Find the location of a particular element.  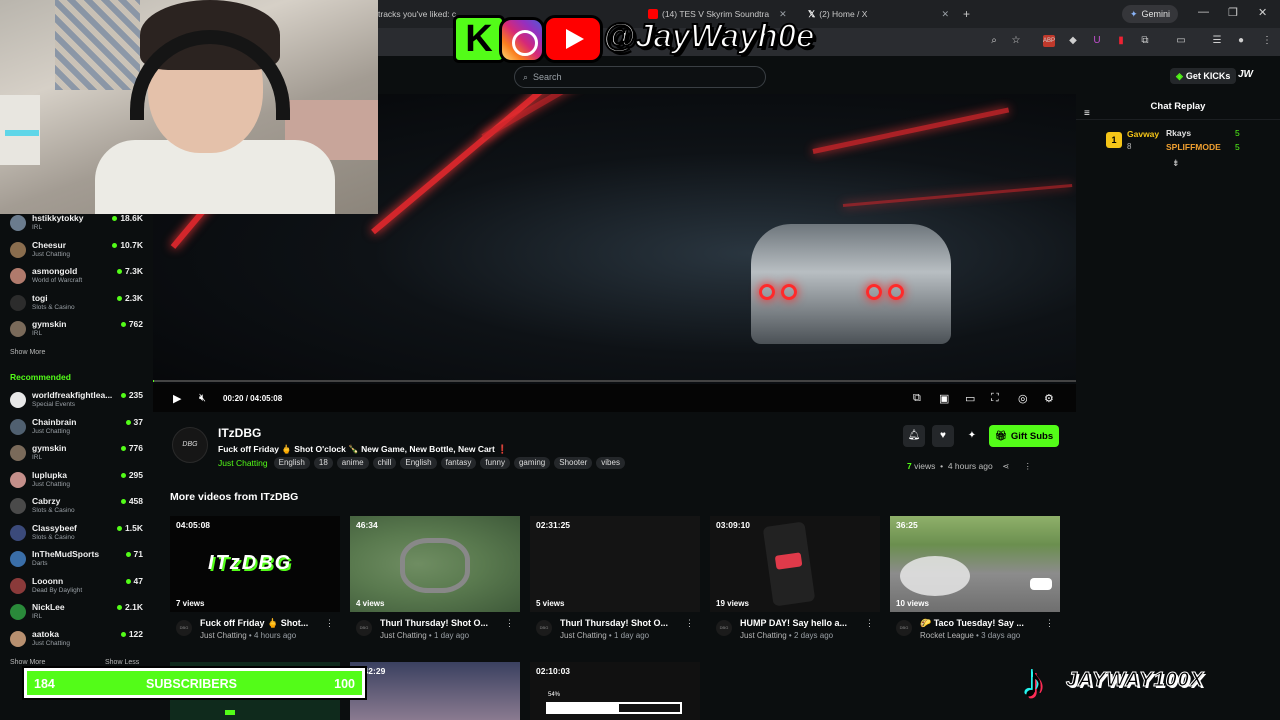

tag-chip: funny is located at coordinates (495, 463).